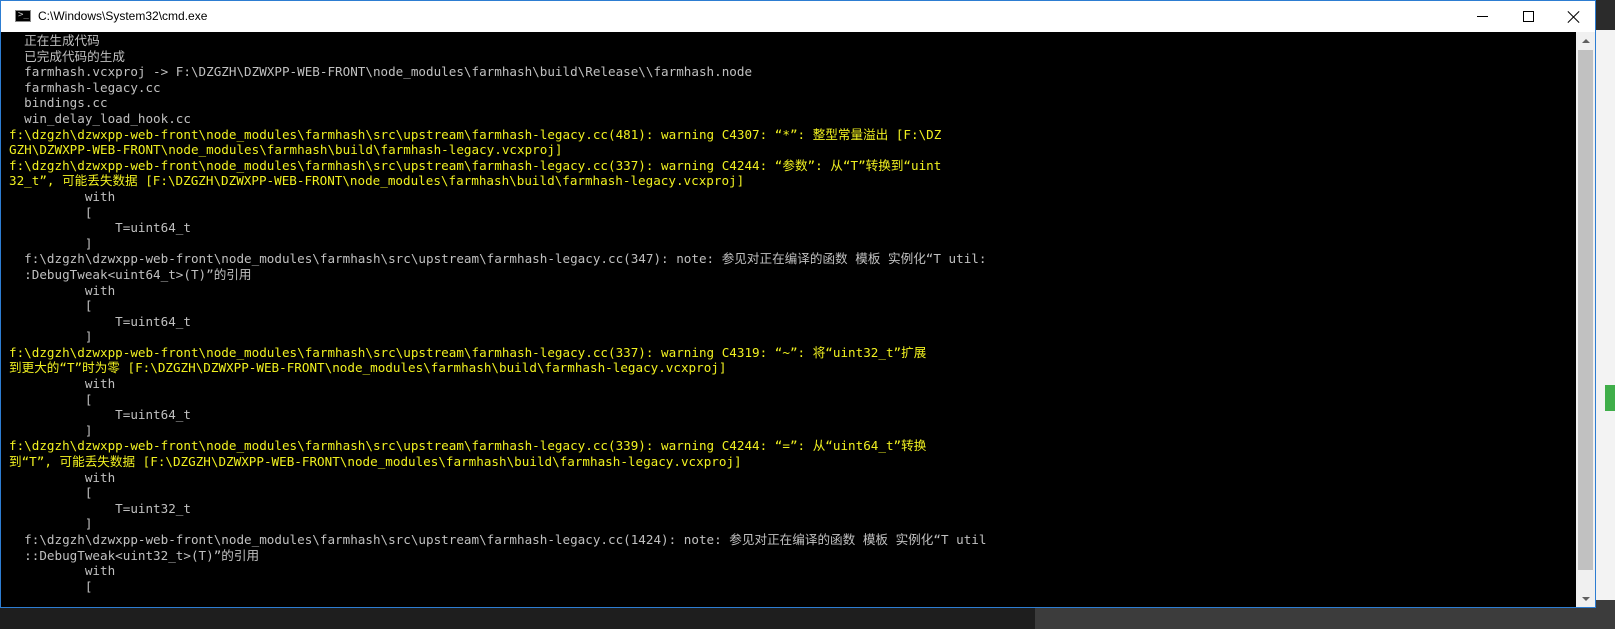 The image size is (1615, 629). I want to click on maximize-icon, so click(1528, 16).